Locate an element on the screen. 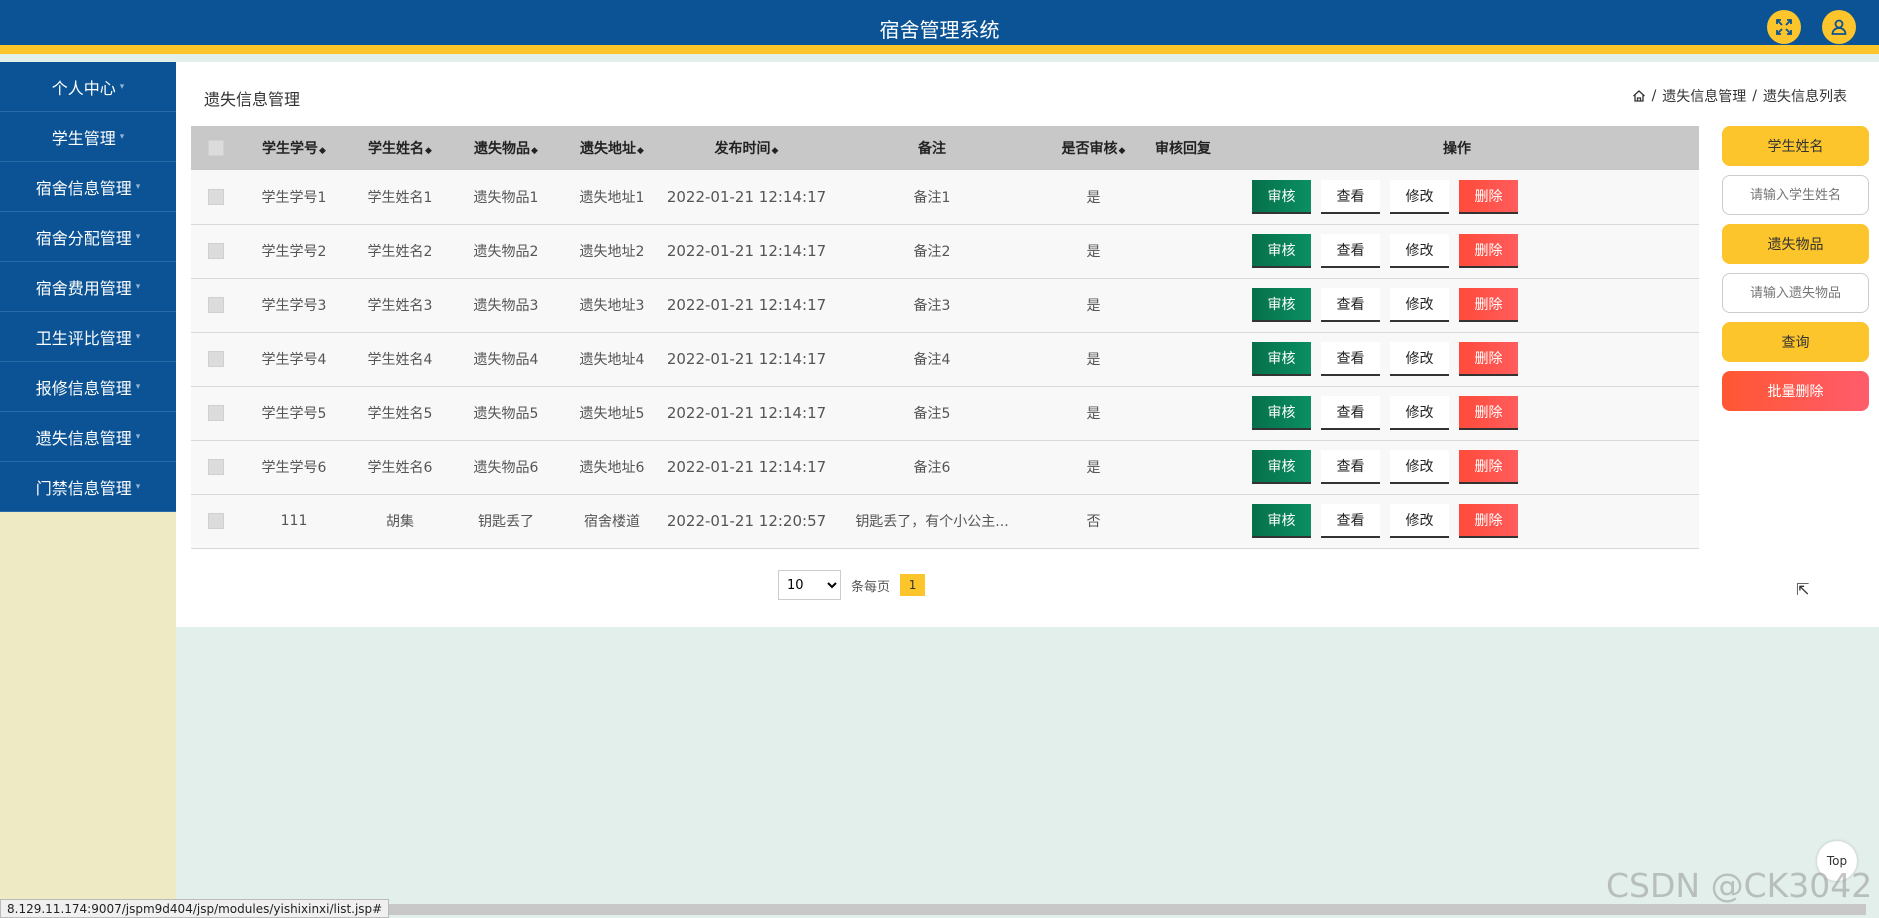 The width and height of the screenshot is (1879, 918). column-header-audited: 是否审核◆ is located at coordinates (1093, 148).